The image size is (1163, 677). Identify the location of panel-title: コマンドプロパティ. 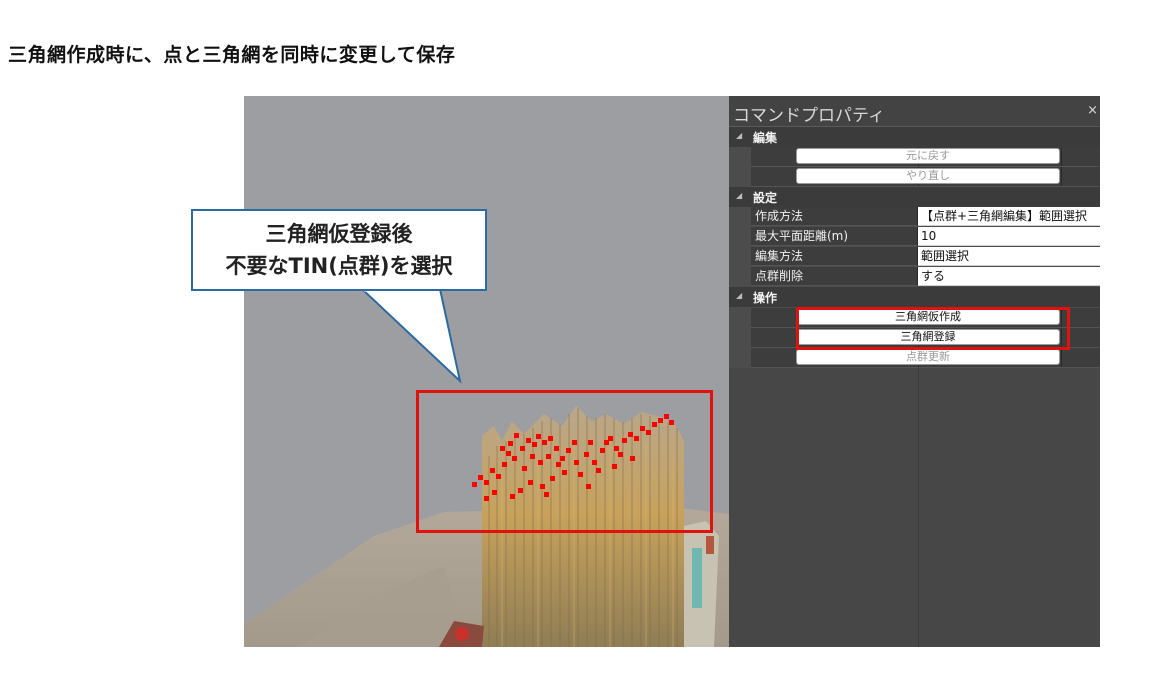
(809, 116).